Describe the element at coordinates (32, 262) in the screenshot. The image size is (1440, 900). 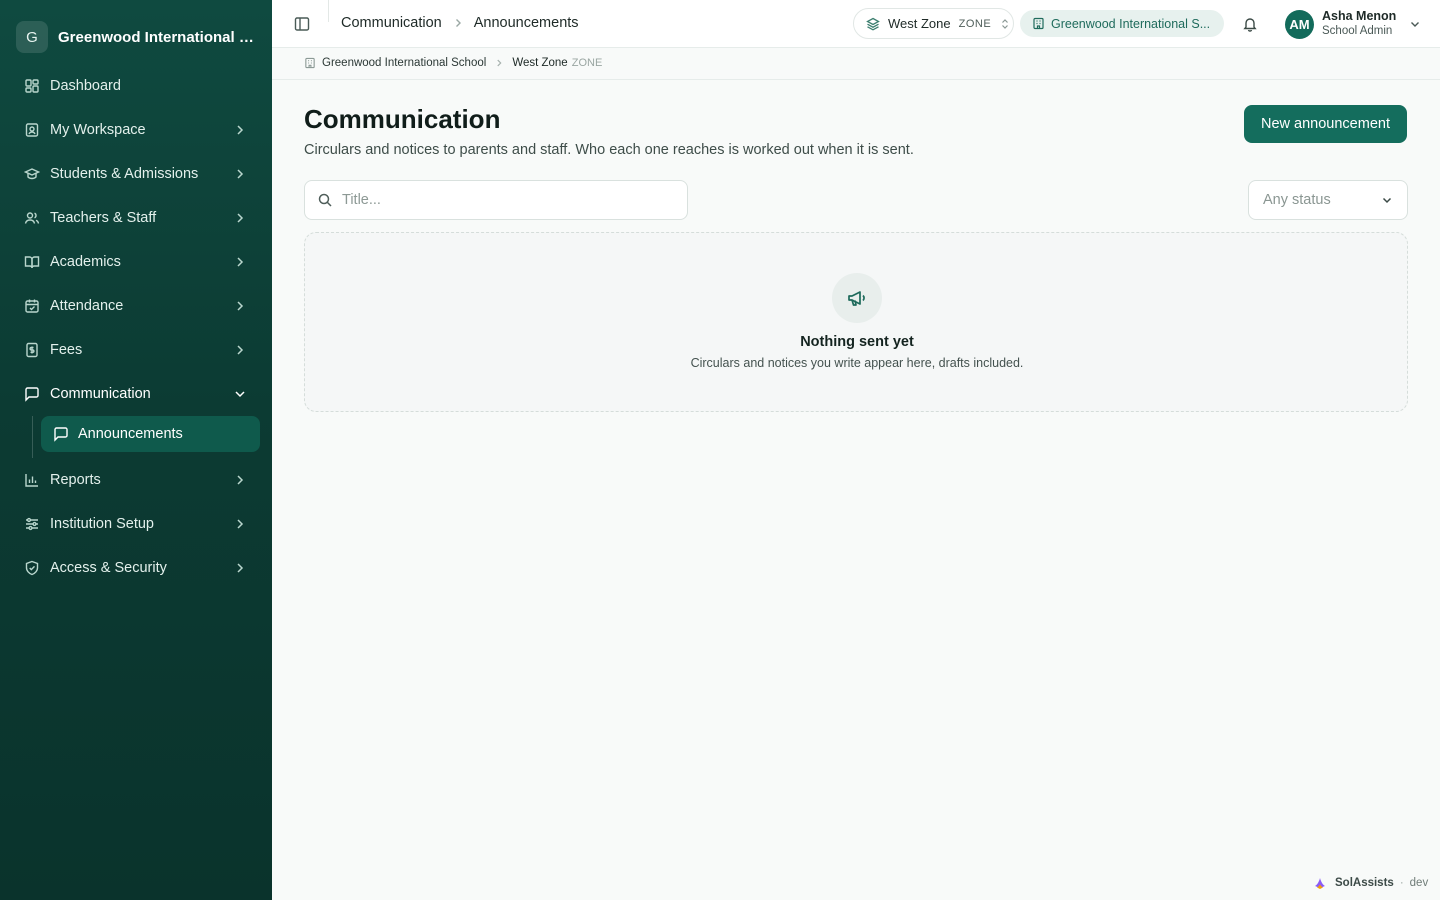
I see `book-open-icon` at that location.